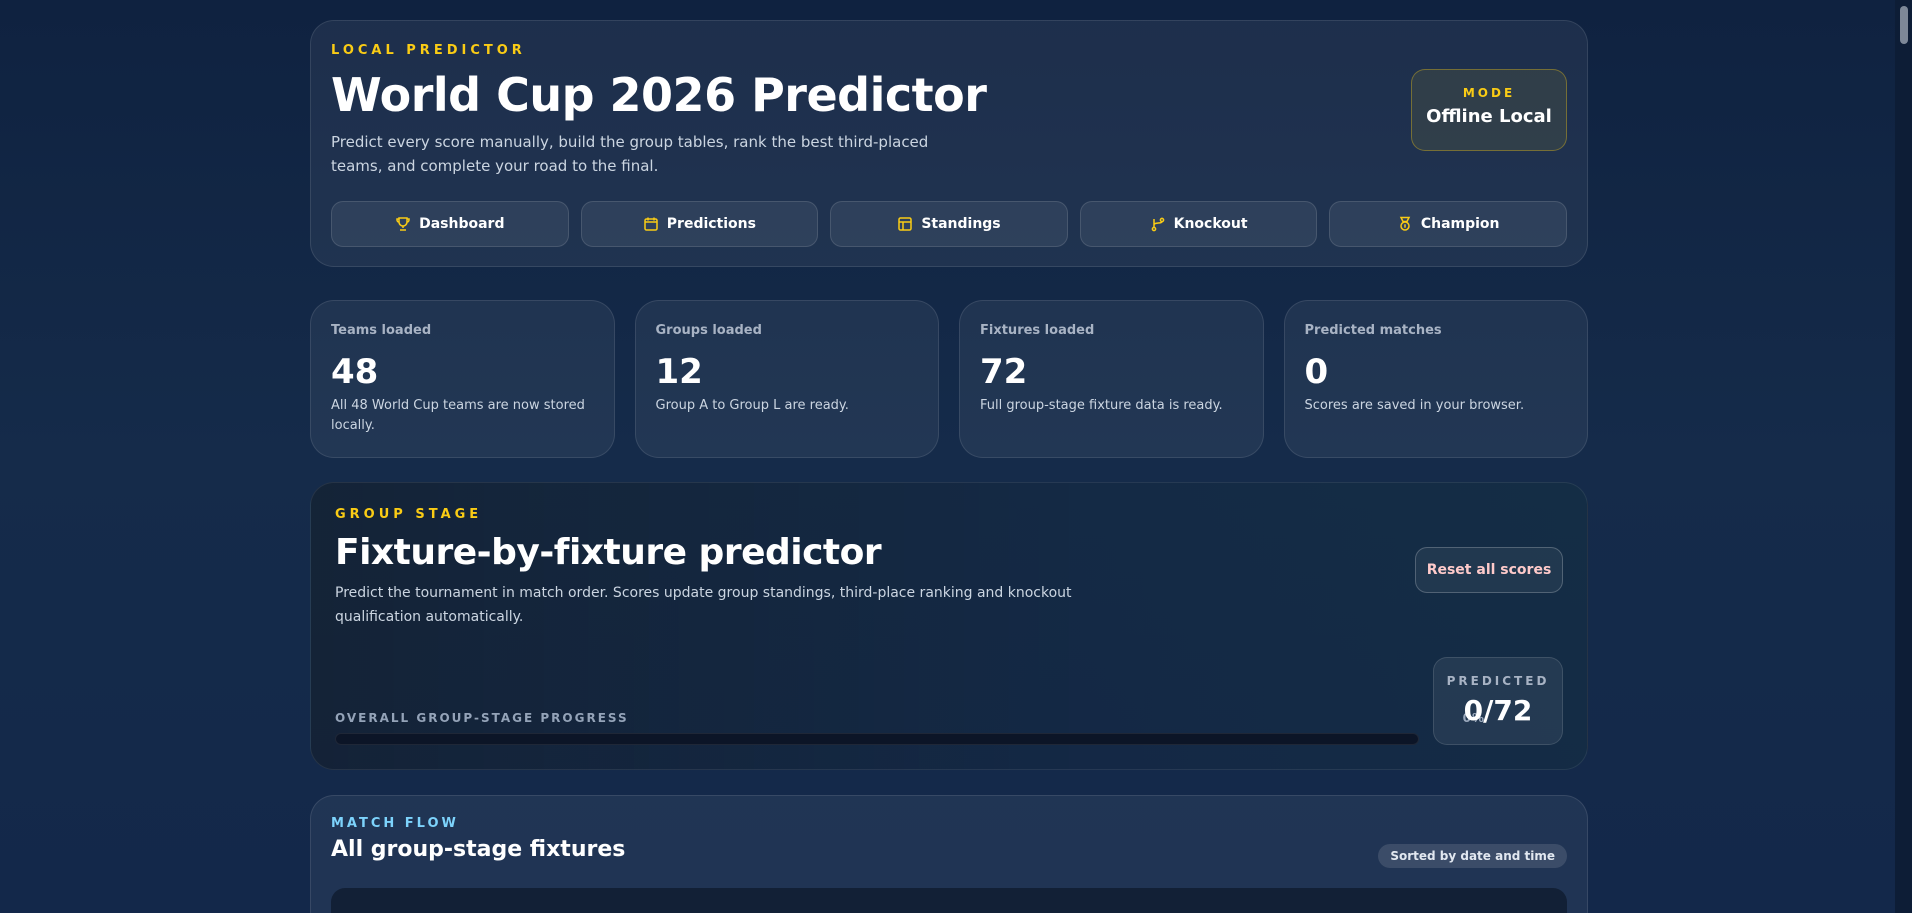 This screenshot has width=1912, height=913. I want to click on page-title: World Cup 2026 Predictor, so click(659, 95).